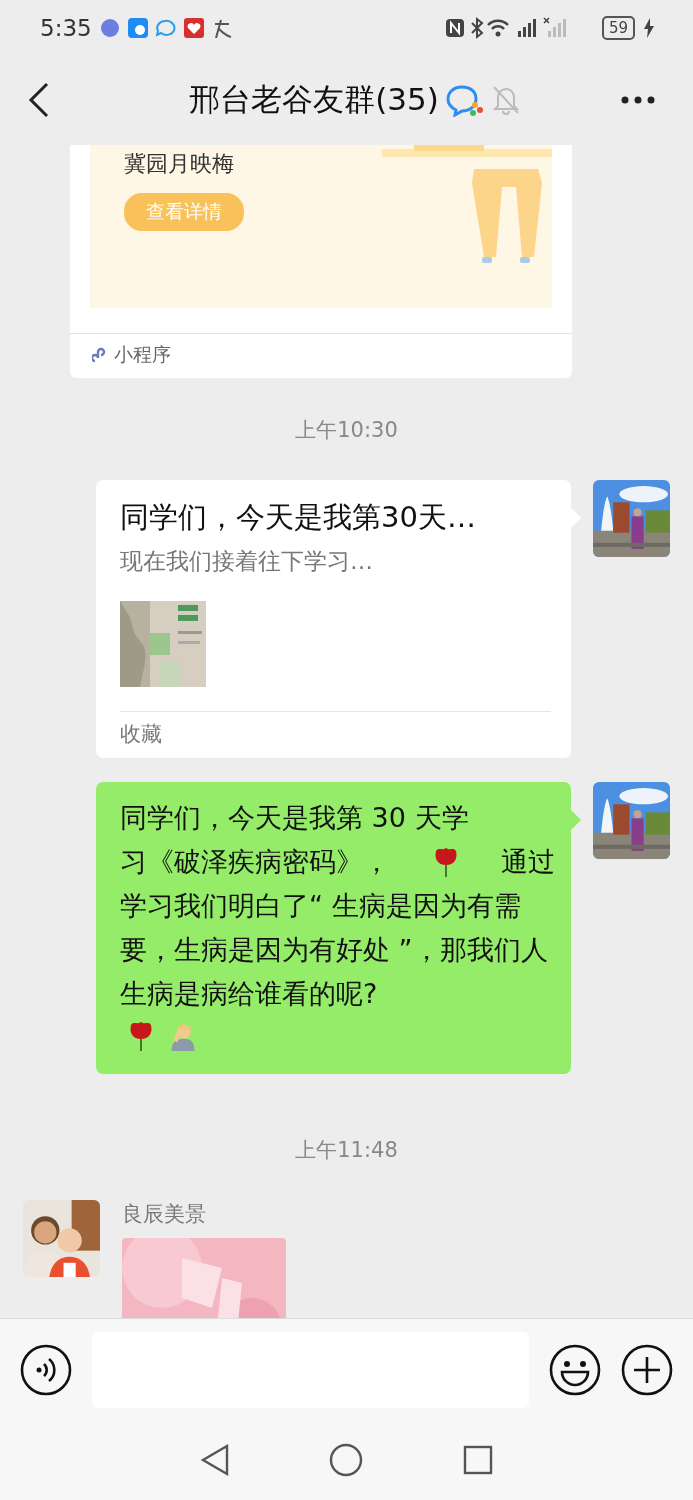 The height and width of the screenshot is (1500, 693). I want to click on sender-name: 良辰美景, so click(164, 1214).